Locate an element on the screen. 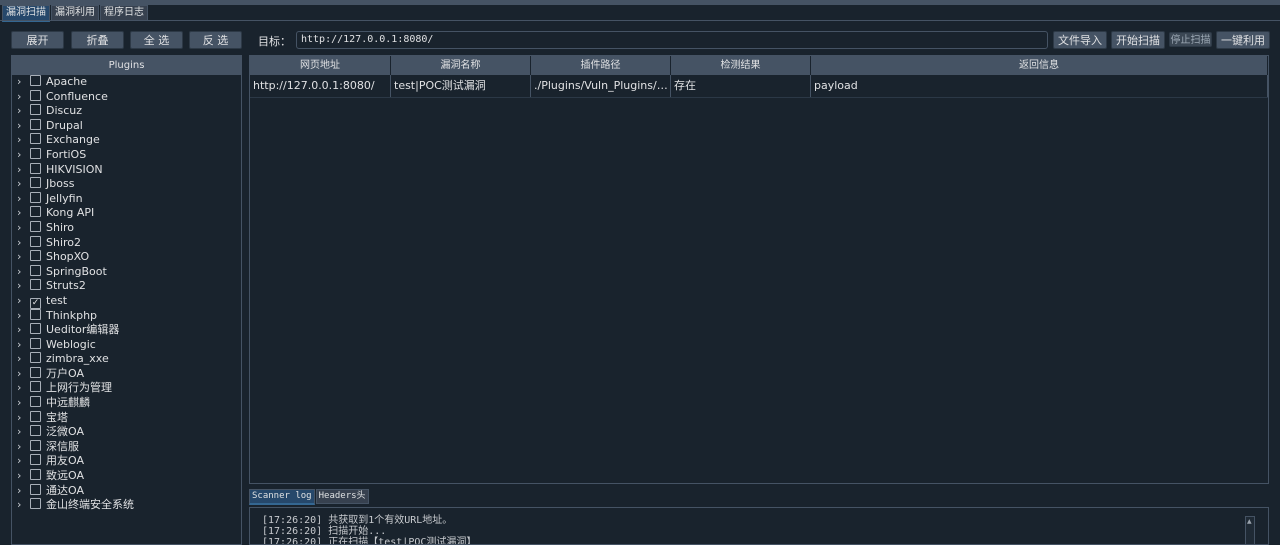  exploit-button: 一键利用 is located at coordinates (1243, 40).